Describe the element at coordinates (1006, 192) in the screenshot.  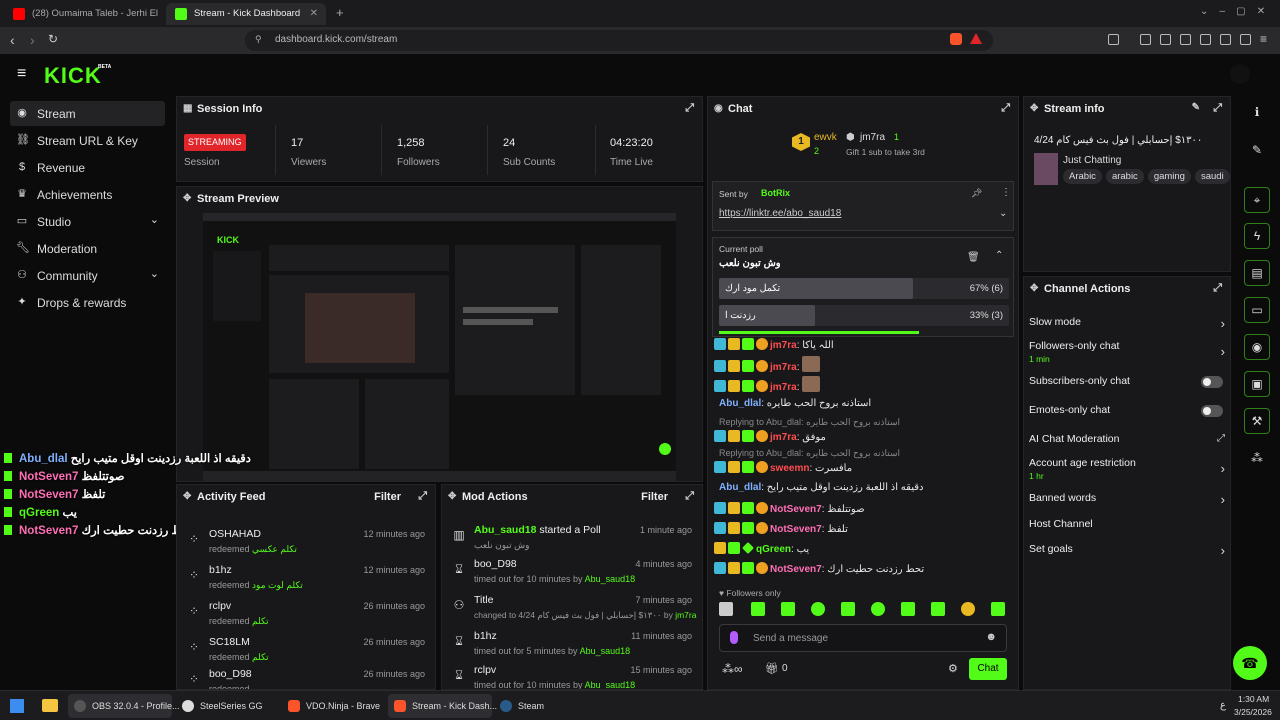
I see `more-icon: ⋮` at that location.